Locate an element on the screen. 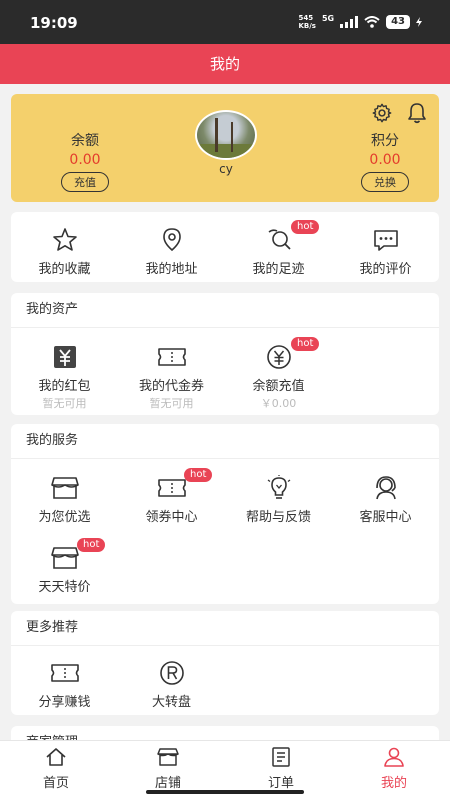 This screenshot has height=801, width=450. points-block: 积分 0.00 兑换 is located at coordinates (385, 161).